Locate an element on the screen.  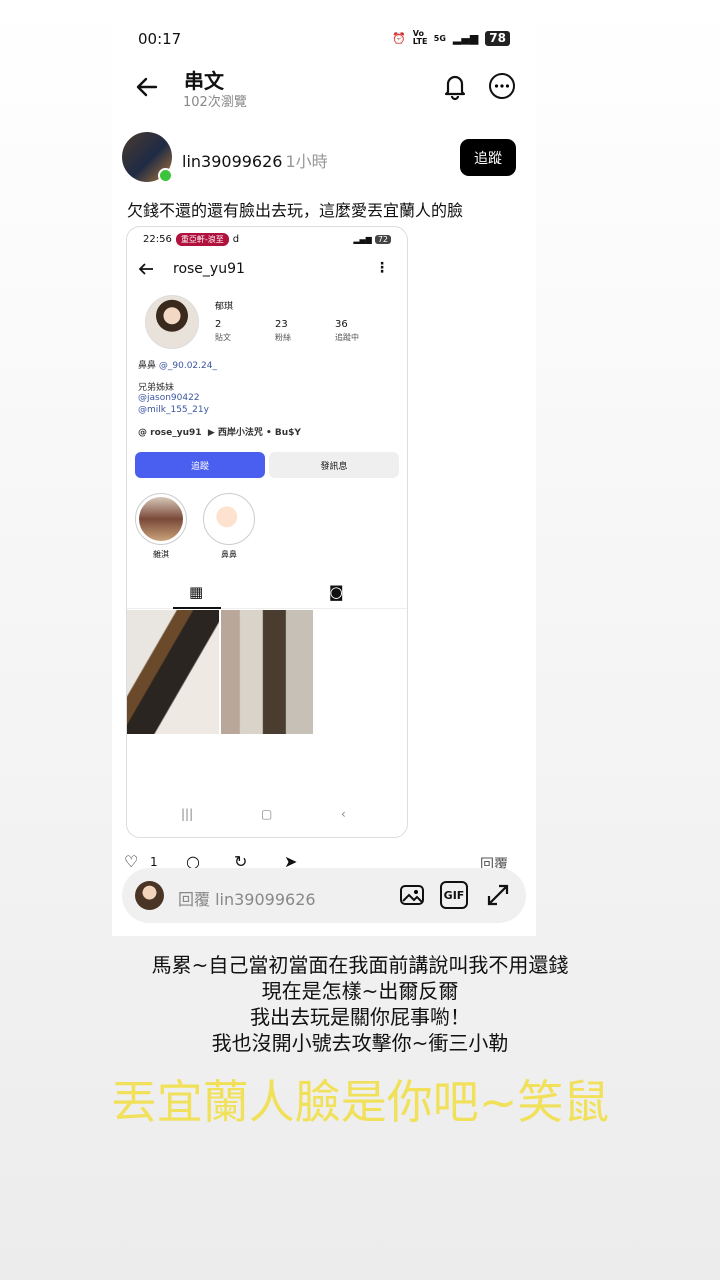
recent-apps-icon: ||| is located at coordinates (187, 814).